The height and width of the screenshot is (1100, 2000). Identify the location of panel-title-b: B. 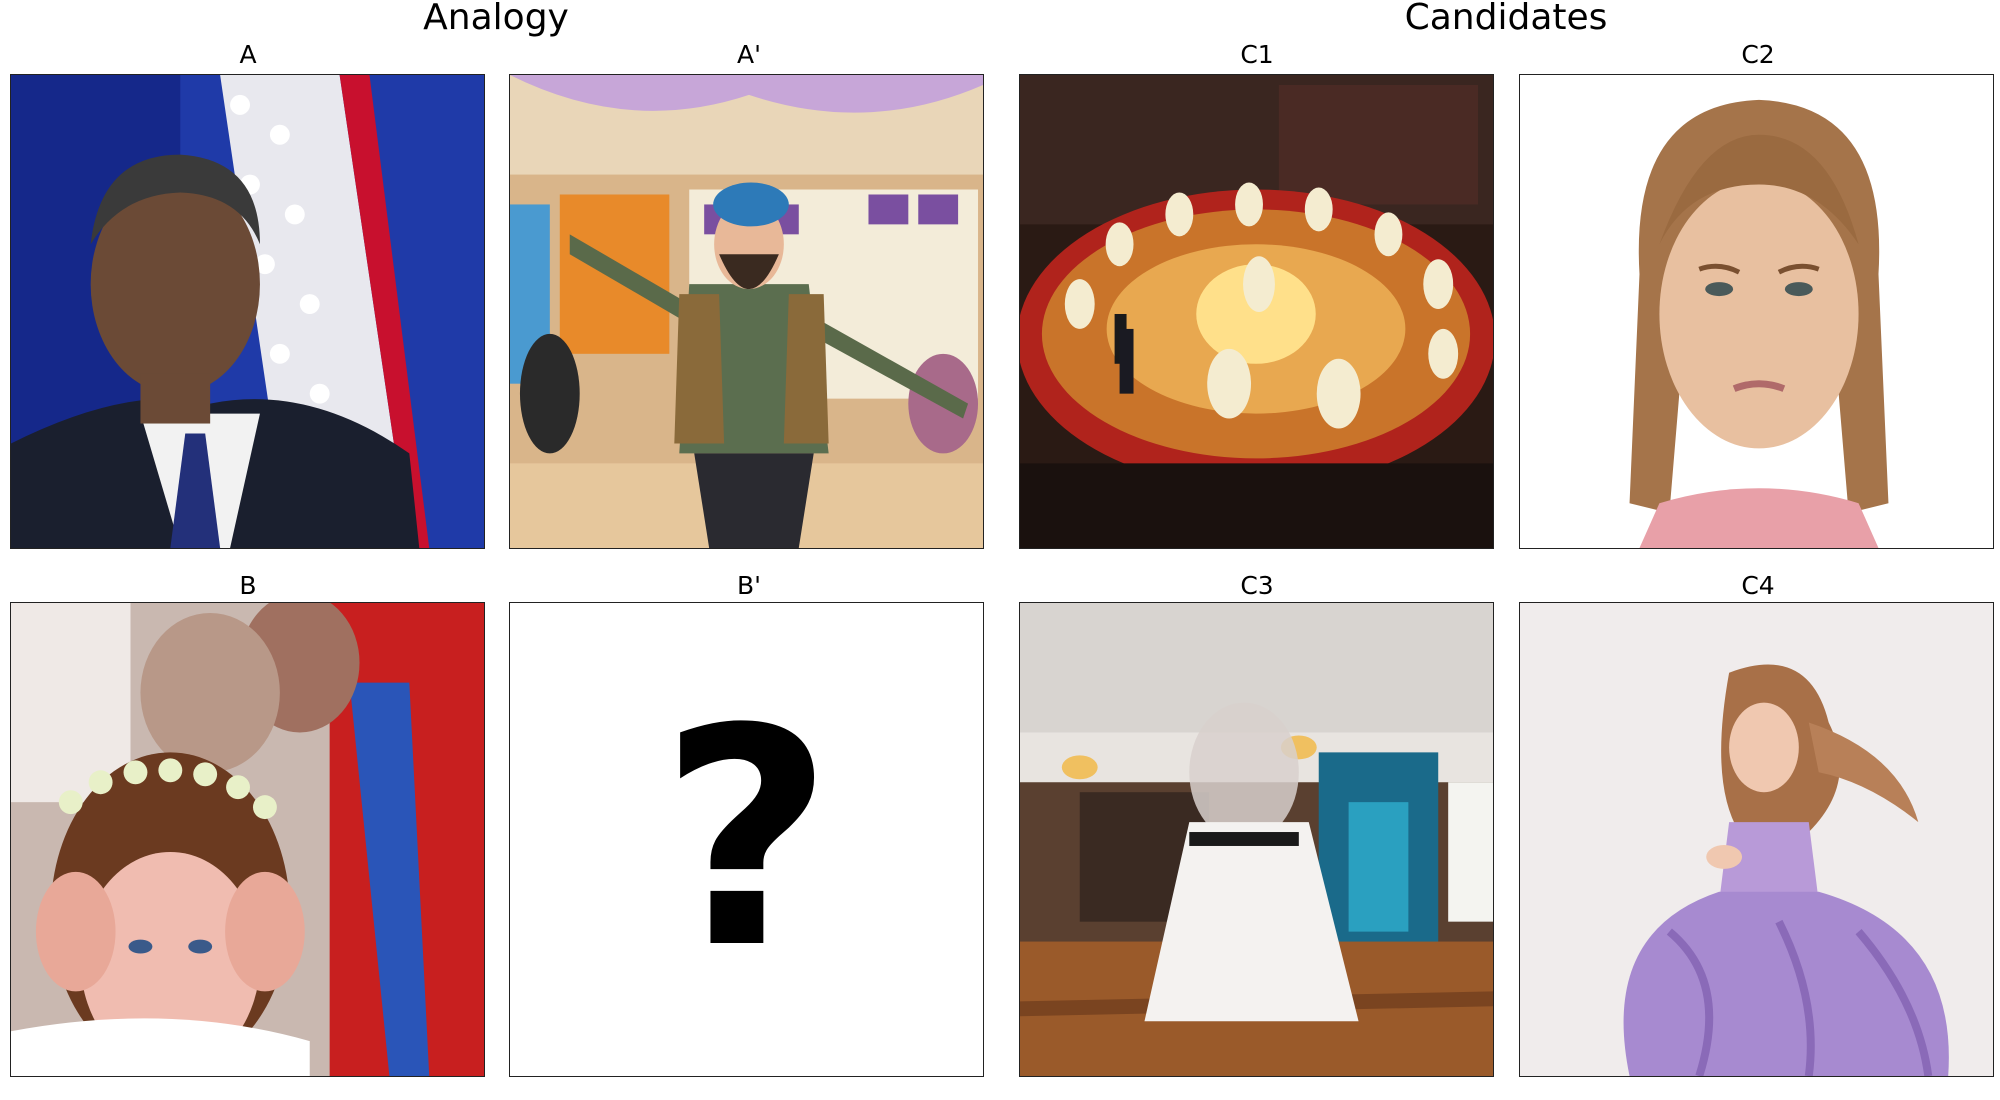
(248, 585).